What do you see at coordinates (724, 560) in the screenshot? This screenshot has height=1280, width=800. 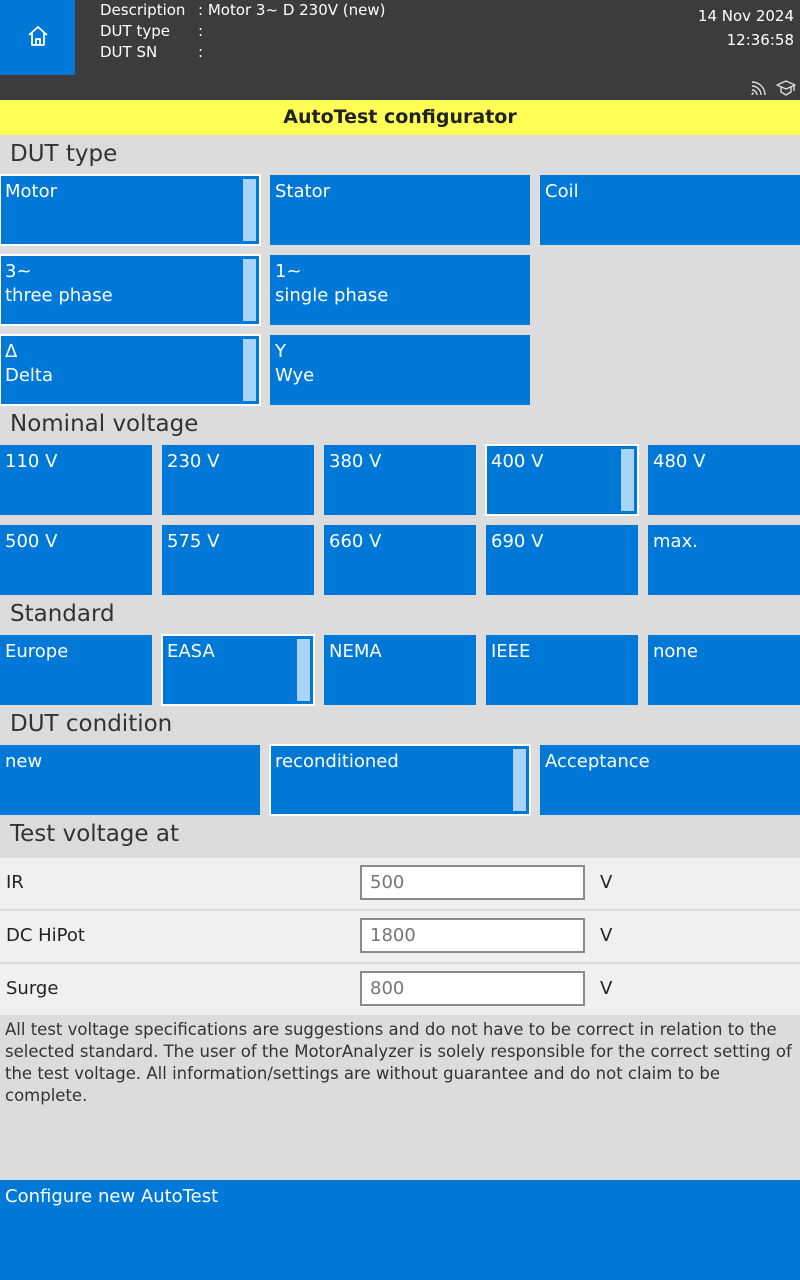 I see `voltage-max-button: max.` at bounding box center [724, 560].